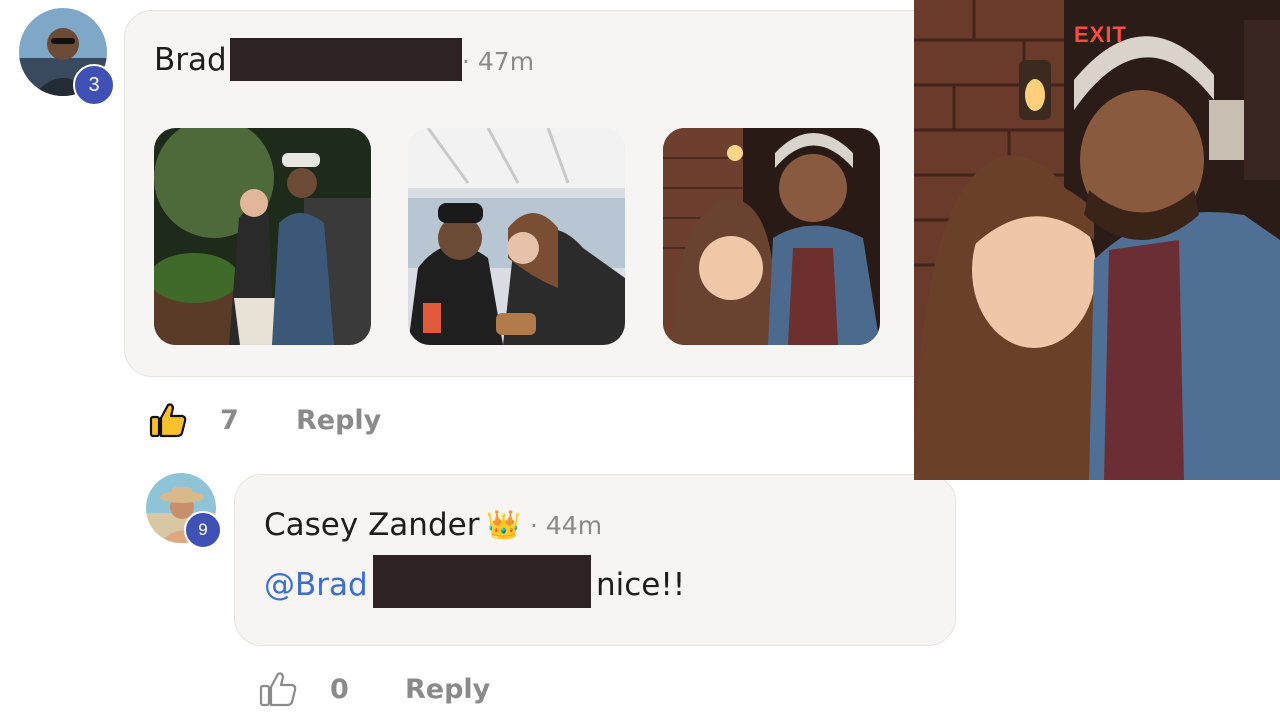  I want to click on reply-timestamp: · 44m, so click(566, 525).